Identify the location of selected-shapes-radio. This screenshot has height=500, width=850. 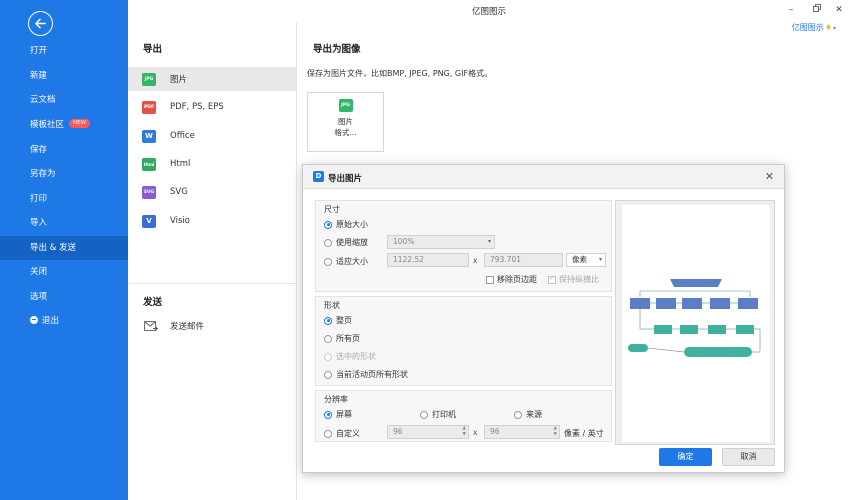
(328, 356).